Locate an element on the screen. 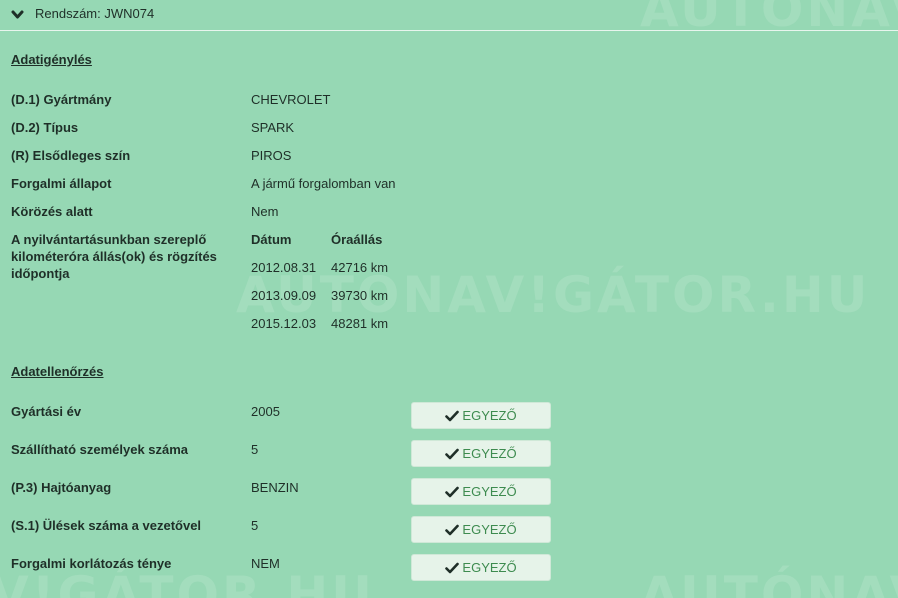 This screenshot has height=598, width=898. match-badge-gyartasi-ev: EGYEZŐ is located at coordinates (481, 415).